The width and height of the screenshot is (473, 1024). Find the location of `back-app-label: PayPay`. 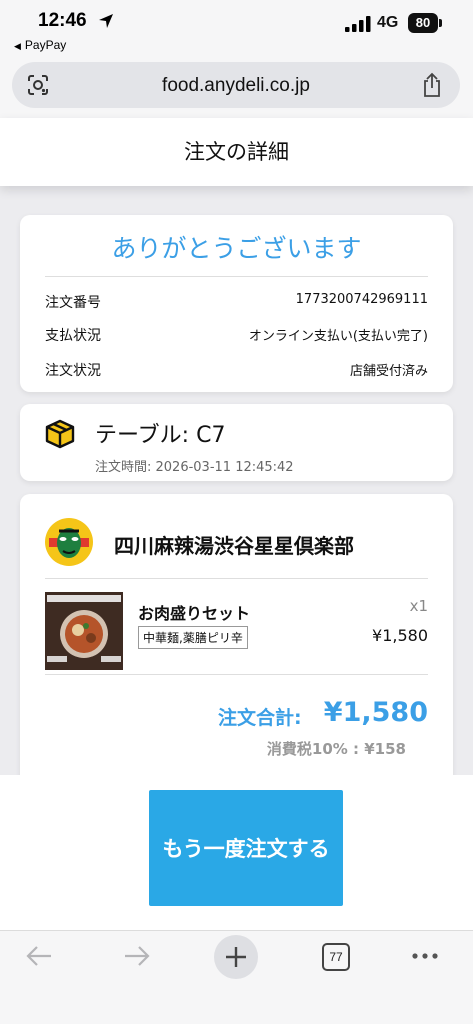

back-app-label: PayPay is located at coordinates (45, 45).